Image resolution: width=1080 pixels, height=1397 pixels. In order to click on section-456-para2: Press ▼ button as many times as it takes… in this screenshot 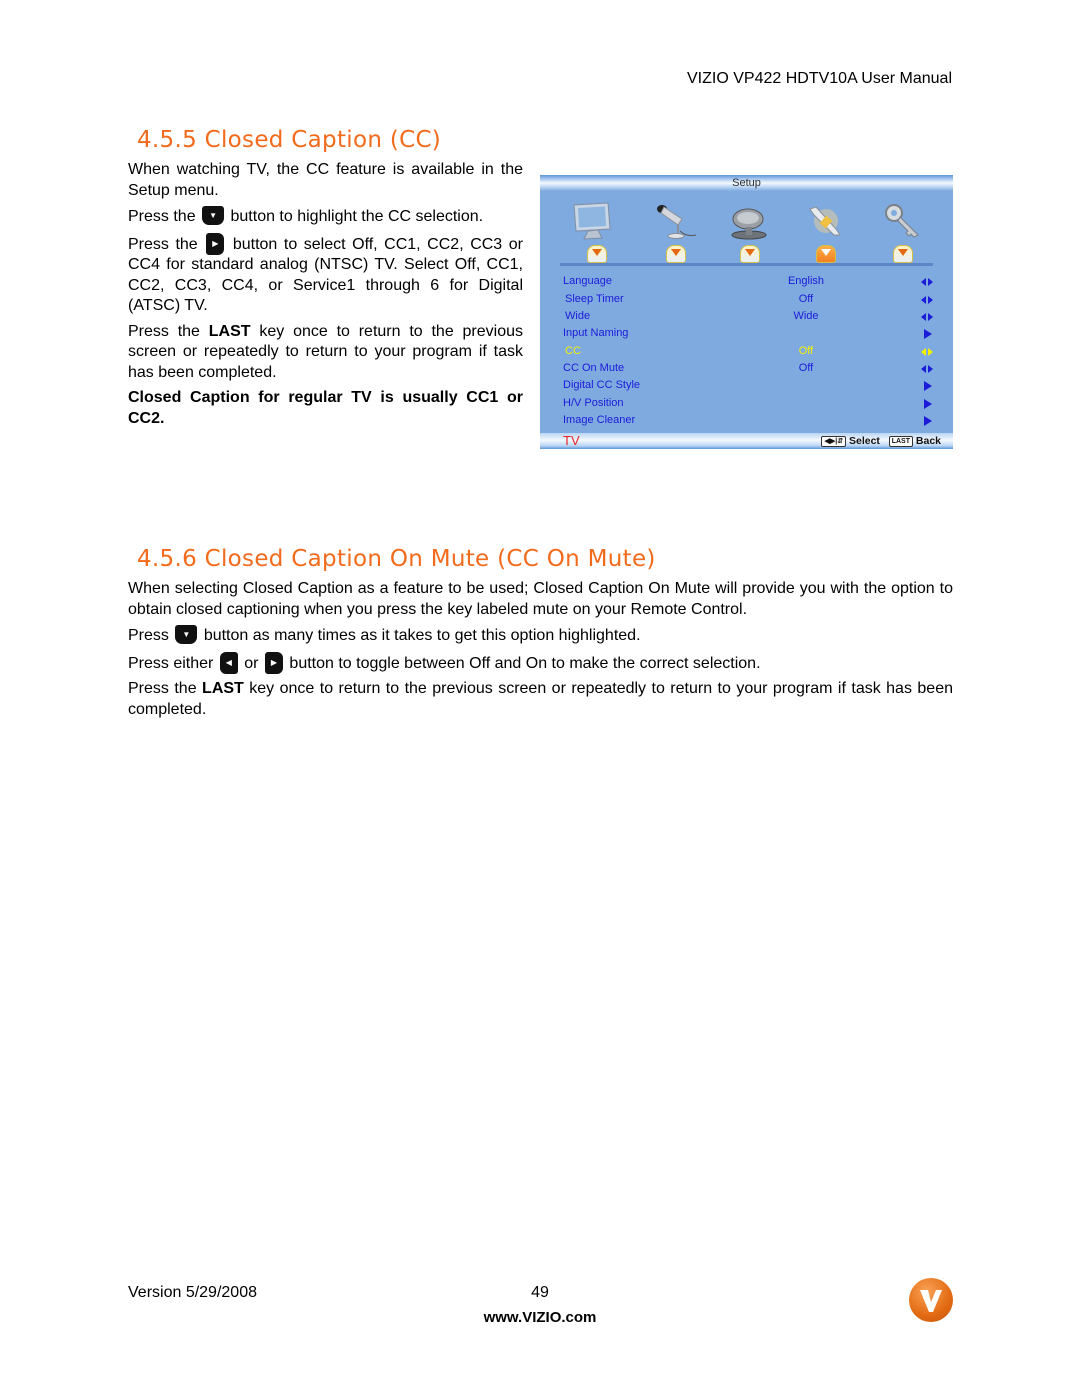, I will do `click(384, 634)`.